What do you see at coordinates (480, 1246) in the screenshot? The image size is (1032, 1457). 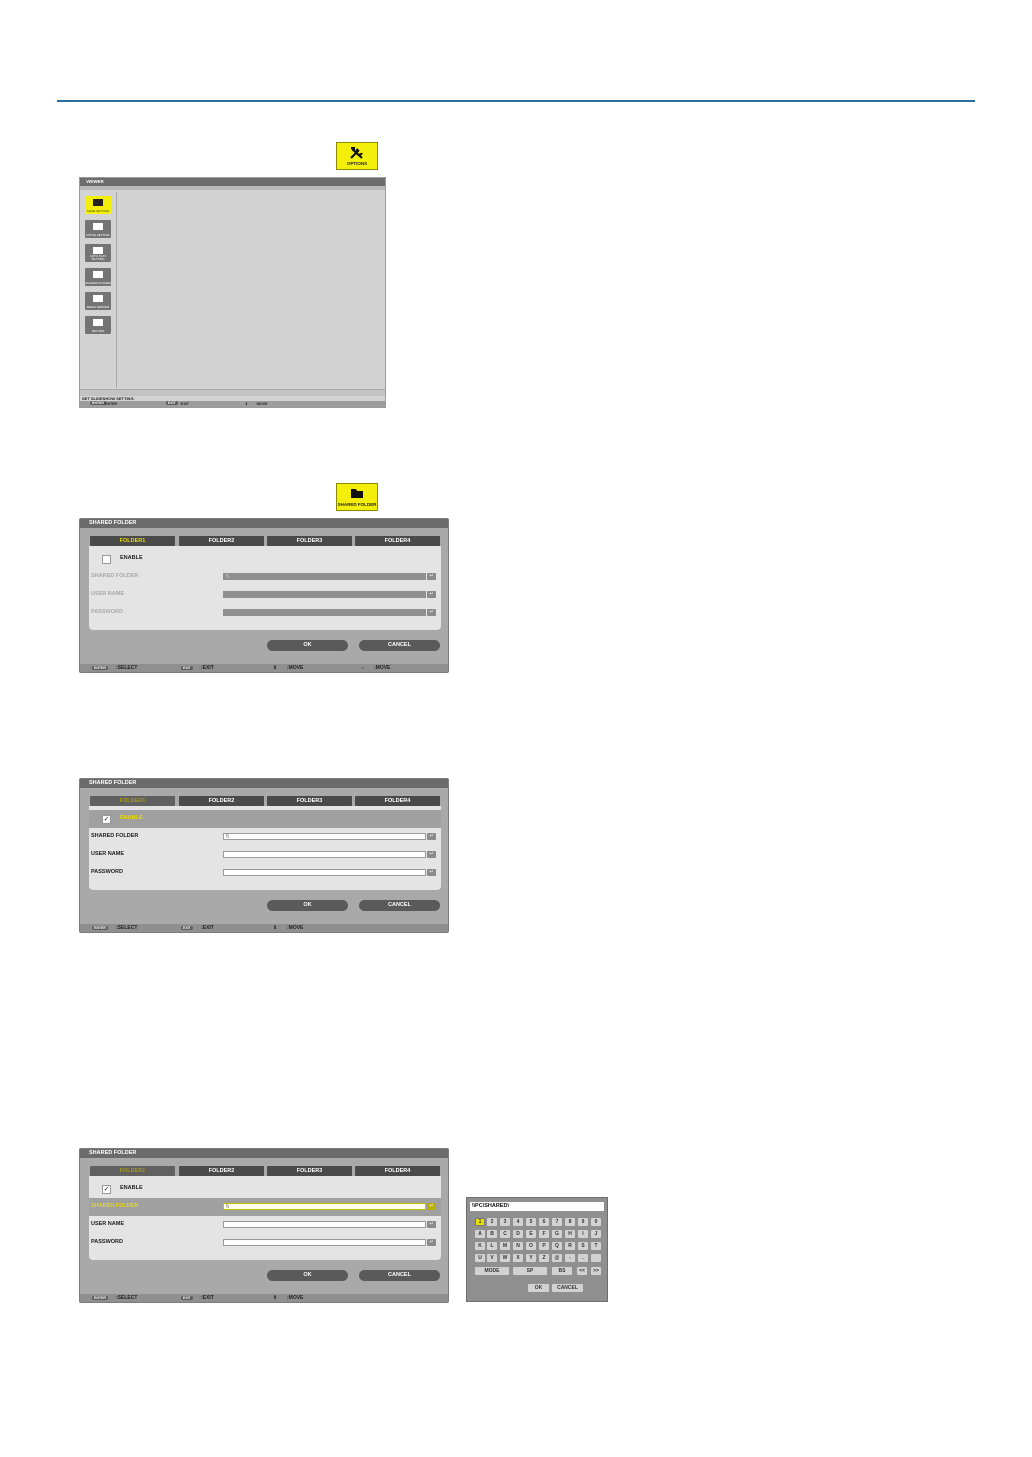 I see `key: K` at bounding box center [480, 1246].